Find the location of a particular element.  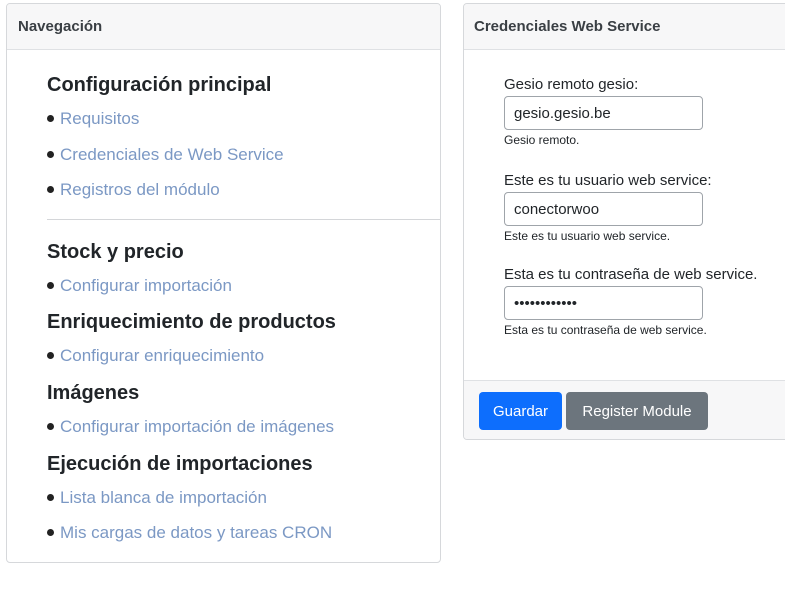

webservice-password-label: Esta es tu contraseña de web service. is located at coordinates (631, 274).